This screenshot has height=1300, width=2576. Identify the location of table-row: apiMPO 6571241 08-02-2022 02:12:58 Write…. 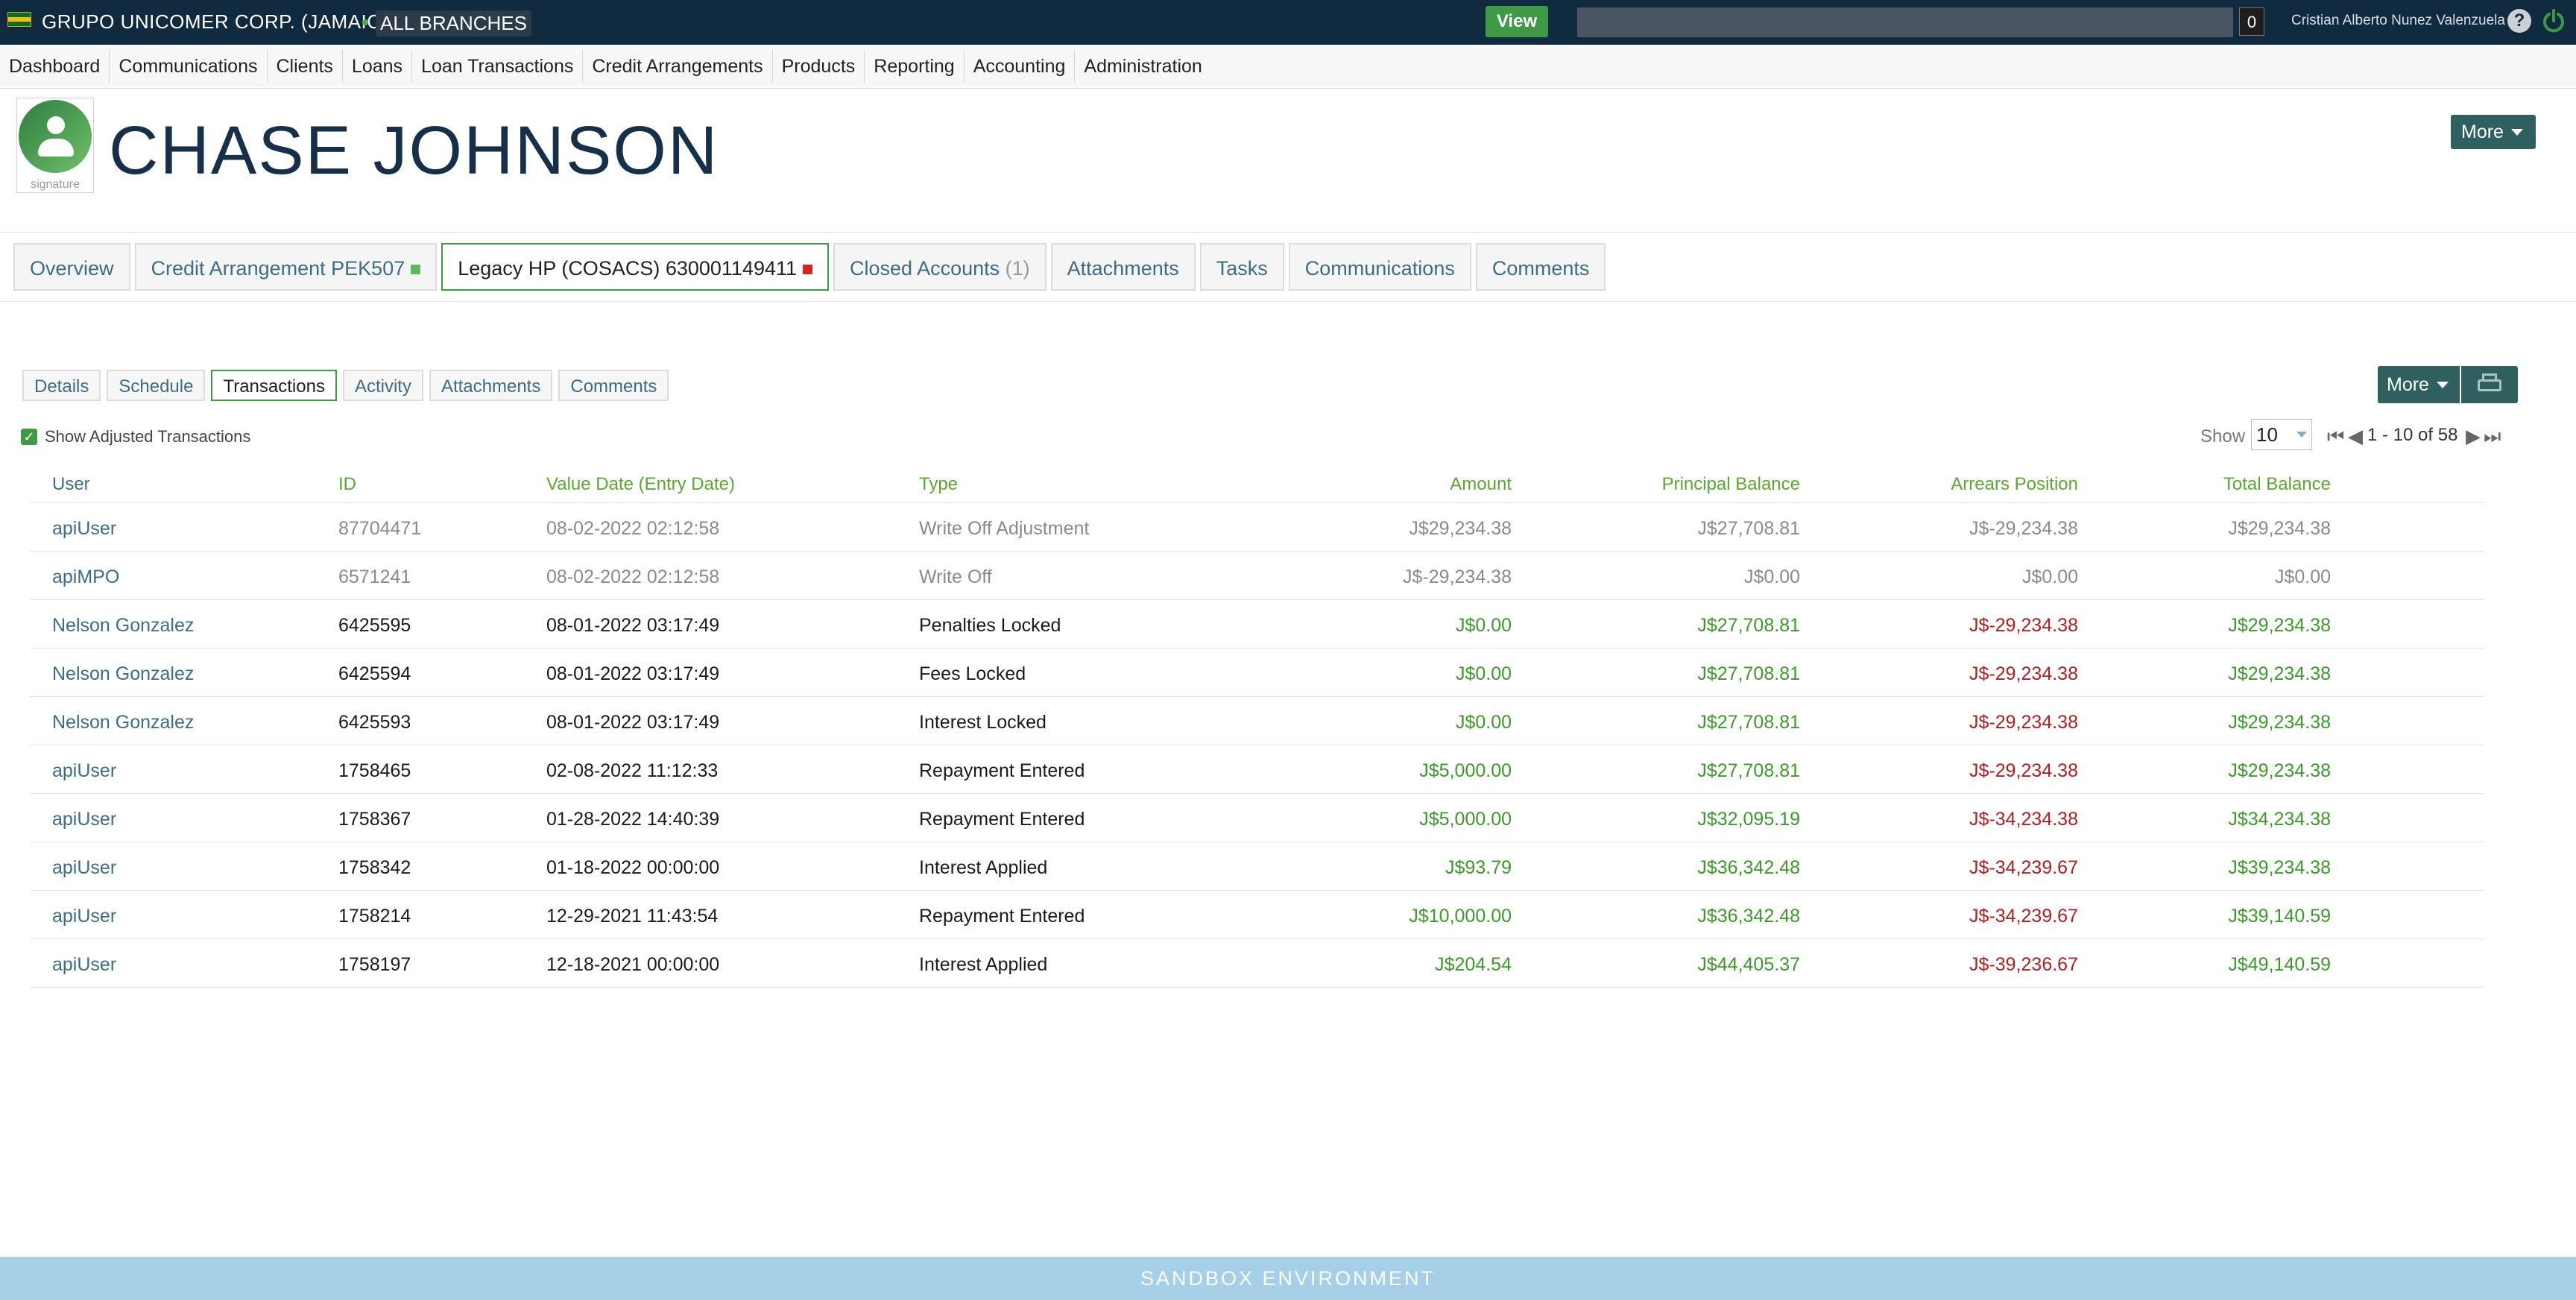
(1257, 575).